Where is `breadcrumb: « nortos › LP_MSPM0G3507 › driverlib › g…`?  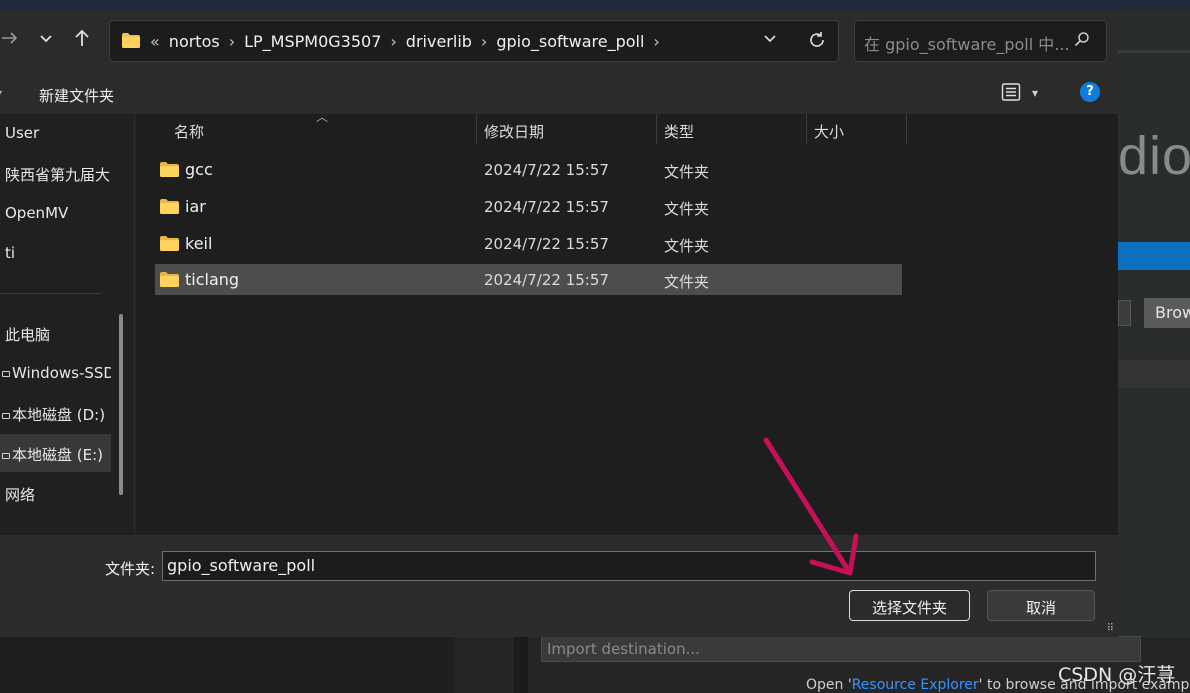
breadcrumb: « nortos › LP_MSPM0G3507 › driverlib › g… is located at coordinates (405, 41).